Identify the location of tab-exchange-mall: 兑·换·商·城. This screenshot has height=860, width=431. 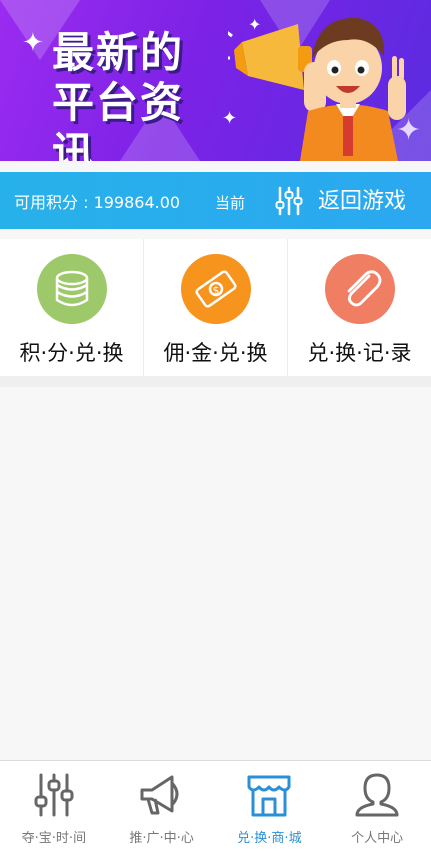
(270, 810).